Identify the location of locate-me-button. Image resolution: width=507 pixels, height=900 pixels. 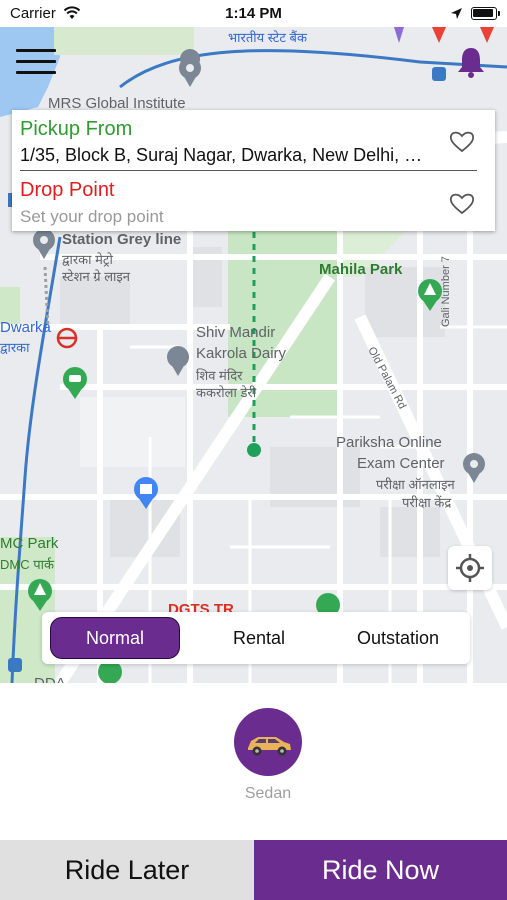
(470, 568).